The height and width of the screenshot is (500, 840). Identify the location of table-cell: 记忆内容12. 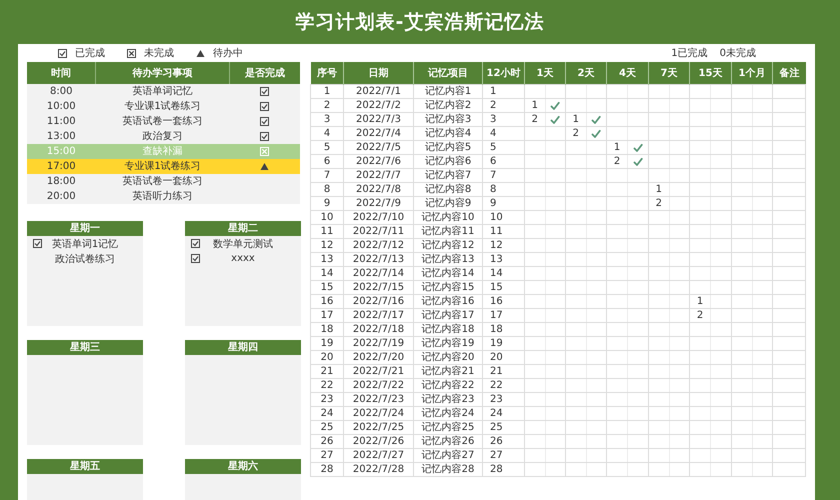
(448, 245).